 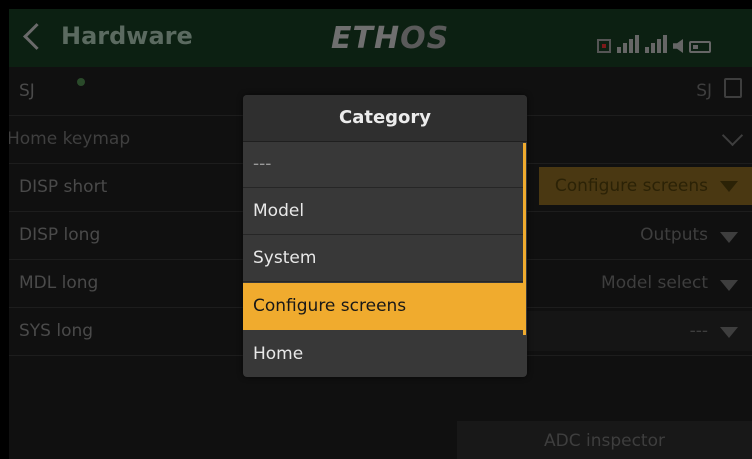 What do you see at coordinates (383, 258) in the screenshot?
I see `category-option-system: System` at bounding box center [383, 258].